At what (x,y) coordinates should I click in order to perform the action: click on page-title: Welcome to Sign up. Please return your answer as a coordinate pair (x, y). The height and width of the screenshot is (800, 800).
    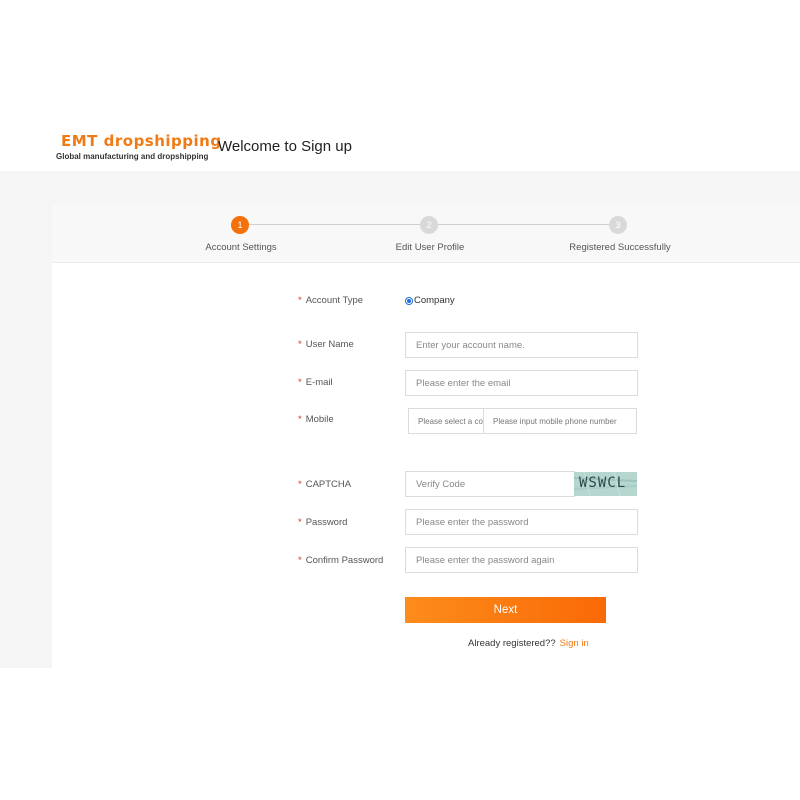
    Looking at the image, I should click on (285, 146).